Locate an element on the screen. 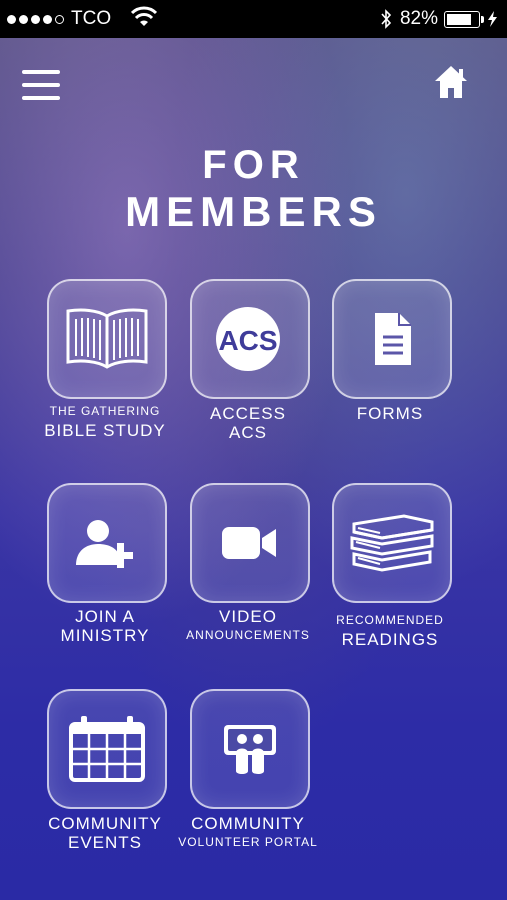 Image resolution: width=507 pixels, height=900 pixels. signal-strength-icon is located at coordinates (37, 19).